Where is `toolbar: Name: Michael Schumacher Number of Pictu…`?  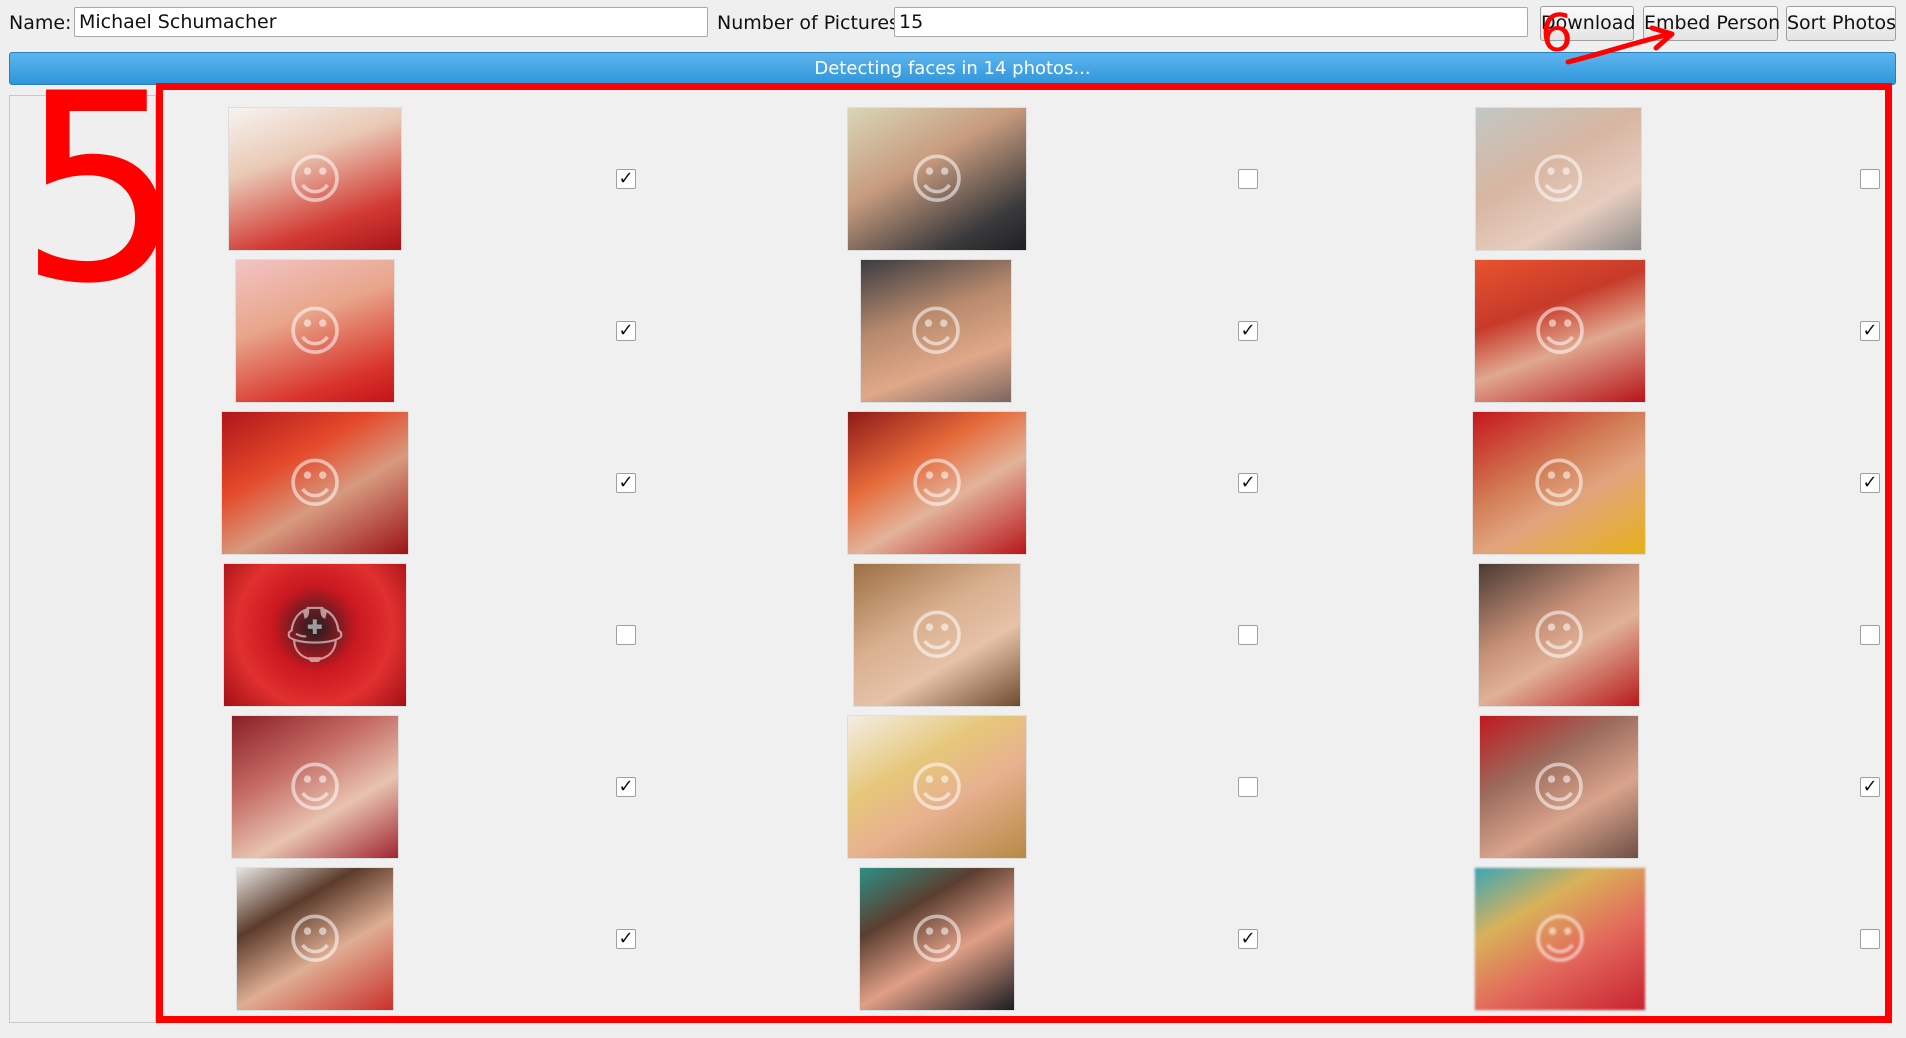 toolbar: Name: Michael Schumacher Number of Pictu… is located at coordinates (953, 24).